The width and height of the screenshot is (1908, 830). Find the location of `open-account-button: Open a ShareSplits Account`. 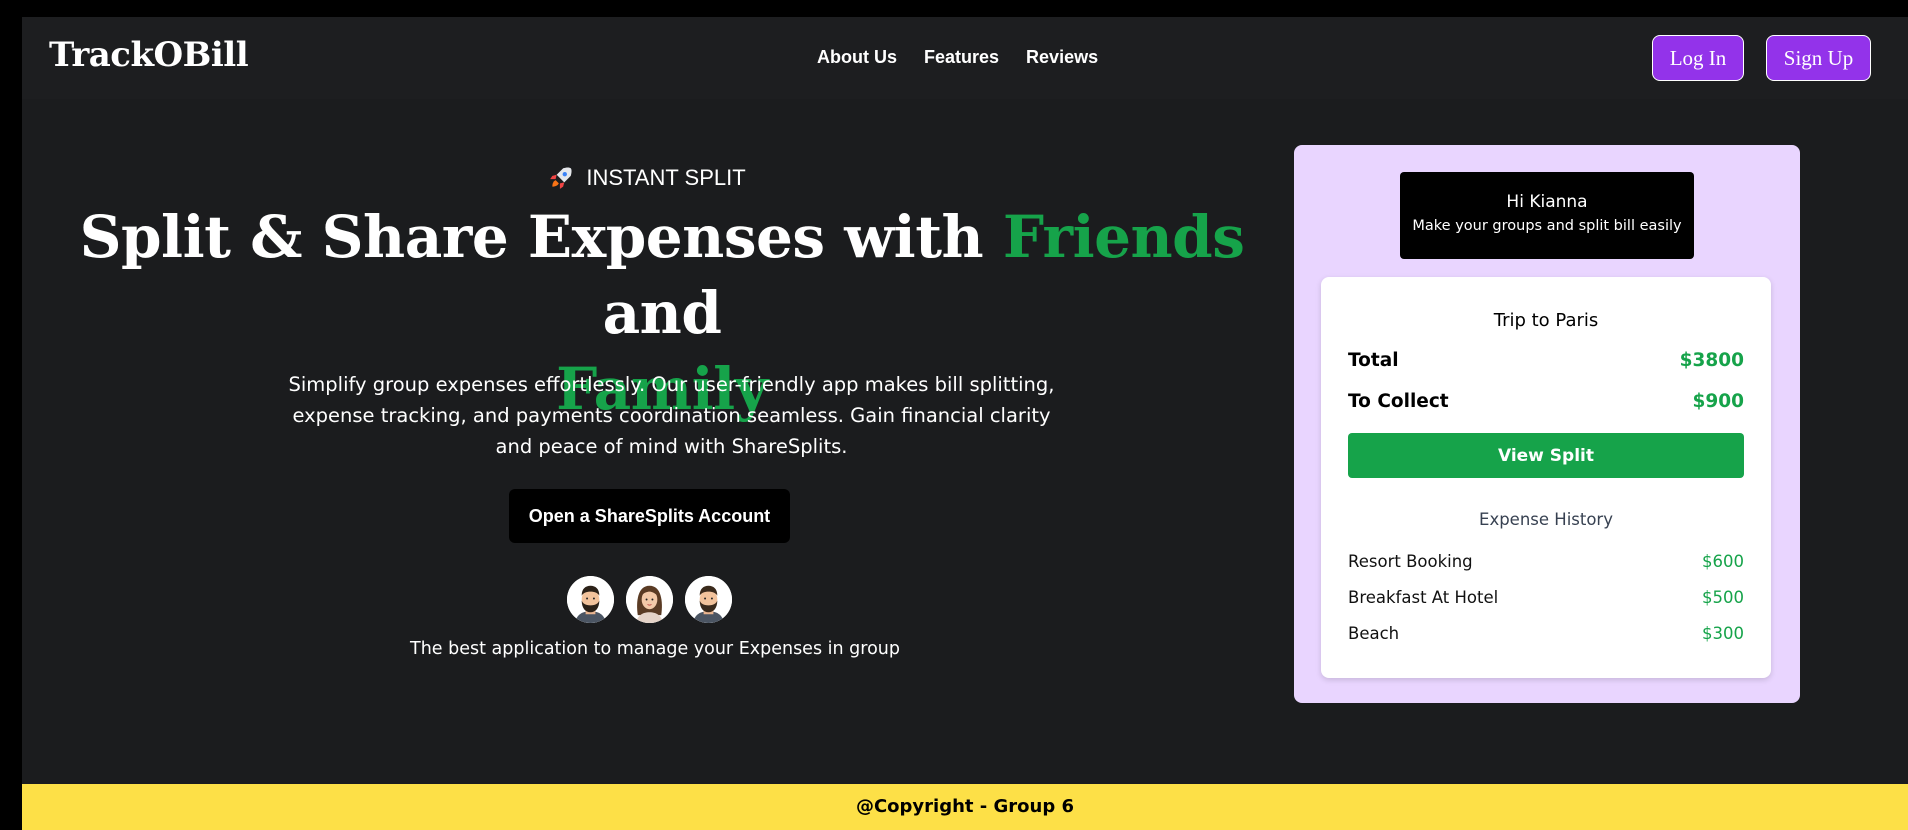

open-account-button: Open a ShareSplits Account is located at coordinates (649, 516).